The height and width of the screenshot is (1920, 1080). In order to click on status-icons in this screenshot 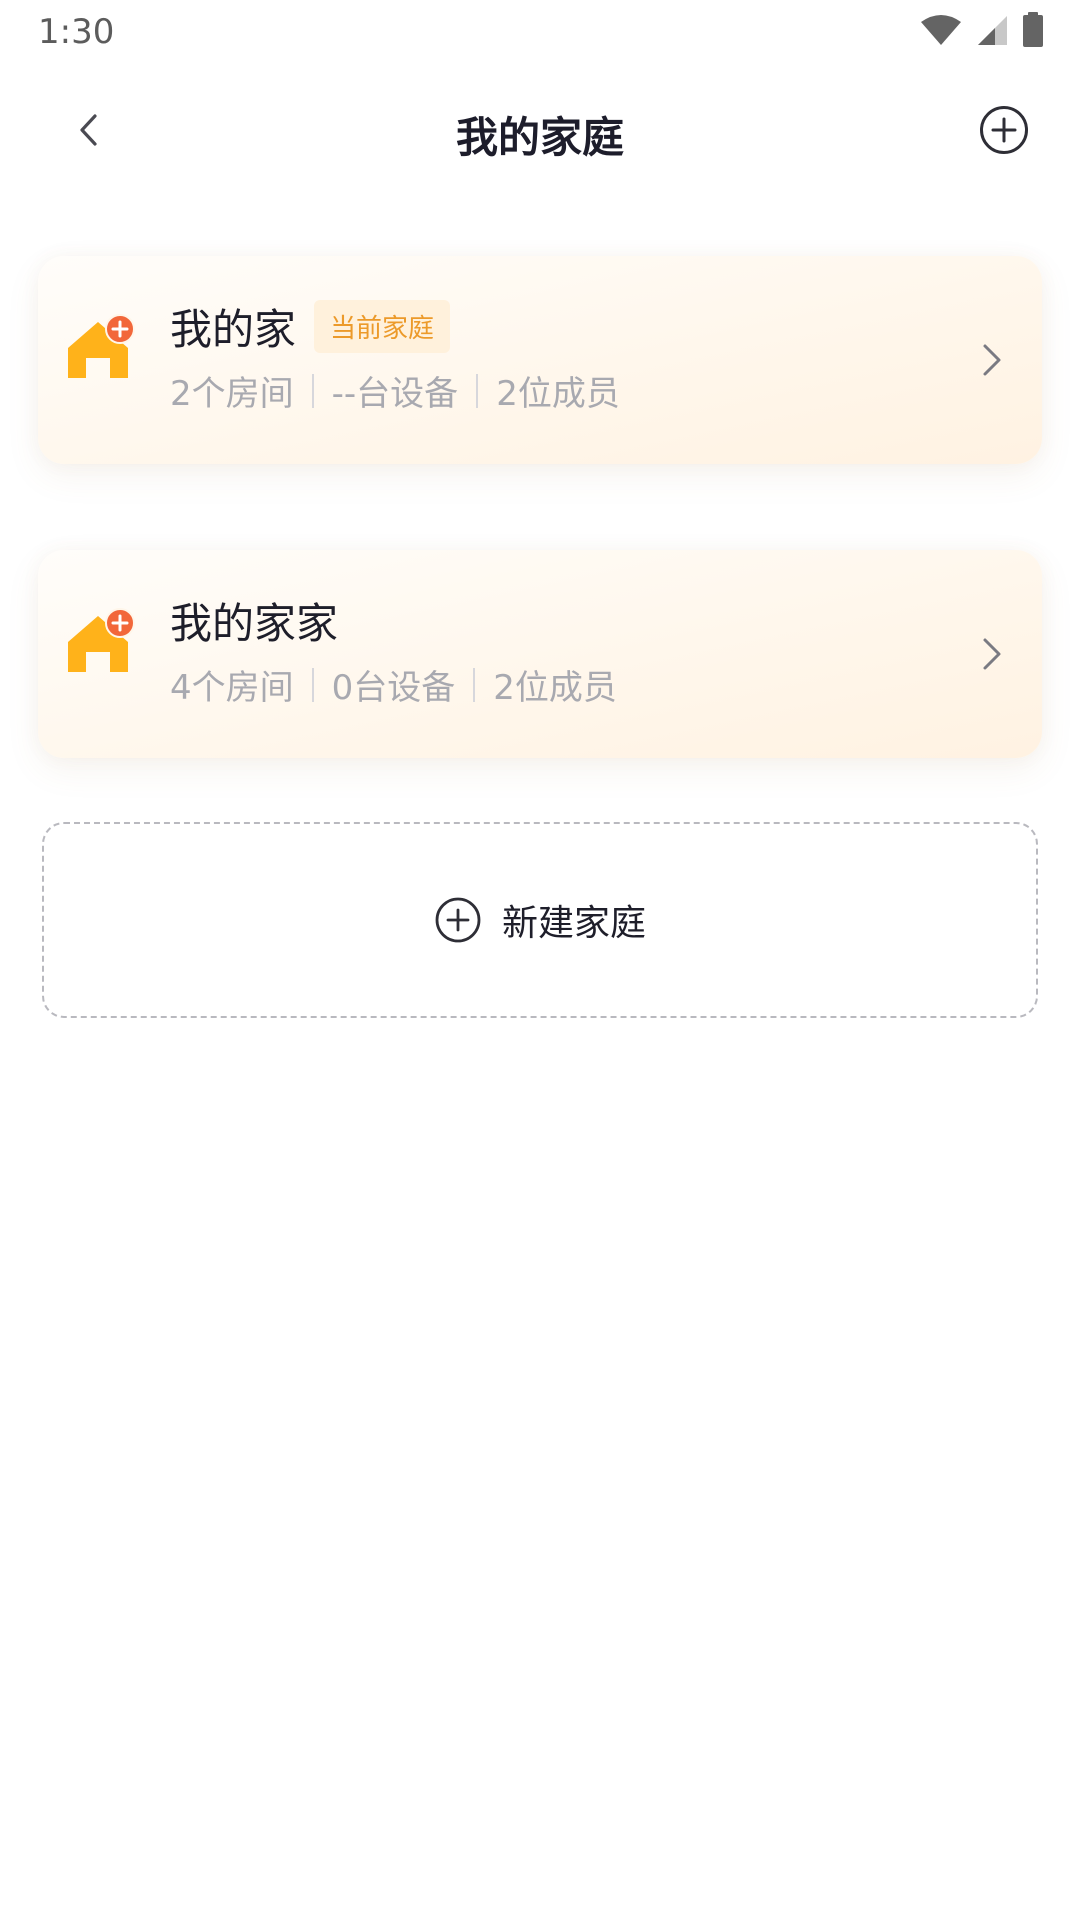, I will do `click(982, 32)`.